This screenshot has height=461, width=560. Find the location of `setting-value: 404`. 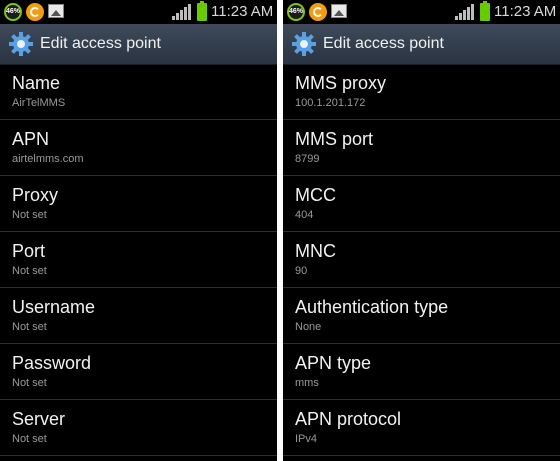

setting-value: 404 is located at coordinates (304, 215).